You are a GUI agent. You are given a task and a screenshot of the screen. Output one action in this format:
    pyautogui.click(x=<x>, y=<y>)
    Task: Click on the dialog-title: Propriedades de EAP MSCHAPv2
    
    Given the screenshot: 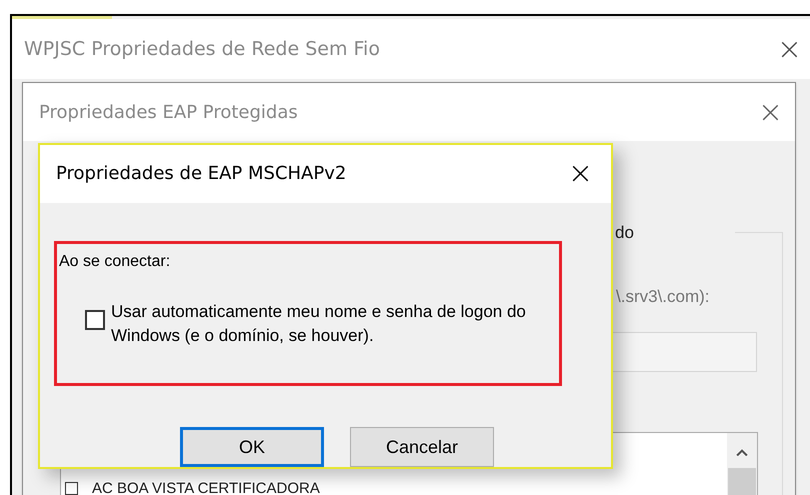 What is the action you would take?
    pyautogui.click(x=201, y=174)
    